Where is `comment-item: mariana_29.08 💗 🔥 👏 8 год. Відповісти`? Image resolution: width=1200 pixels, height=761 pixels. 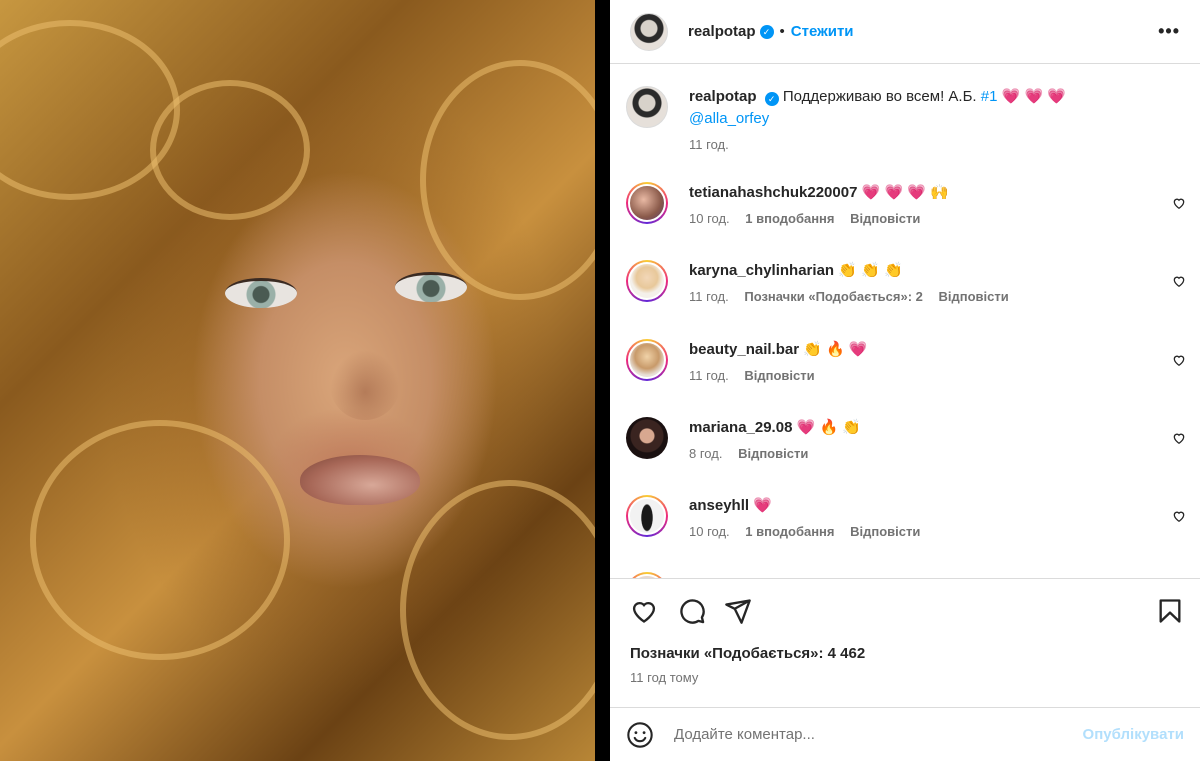
comment-item: mariana_29.08 💗 🔥 👏 8 год. Відповісти is located at coordinates (906, 439).